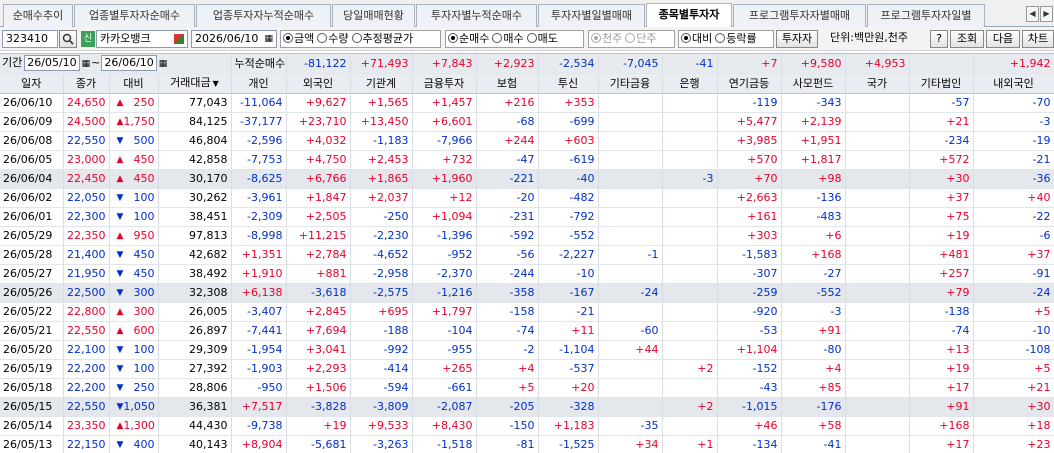  What do you see at coordinates (259, 444) in the screenshot?
I see `investor-value-cell: +8,904` at bounding box center [259, 444].